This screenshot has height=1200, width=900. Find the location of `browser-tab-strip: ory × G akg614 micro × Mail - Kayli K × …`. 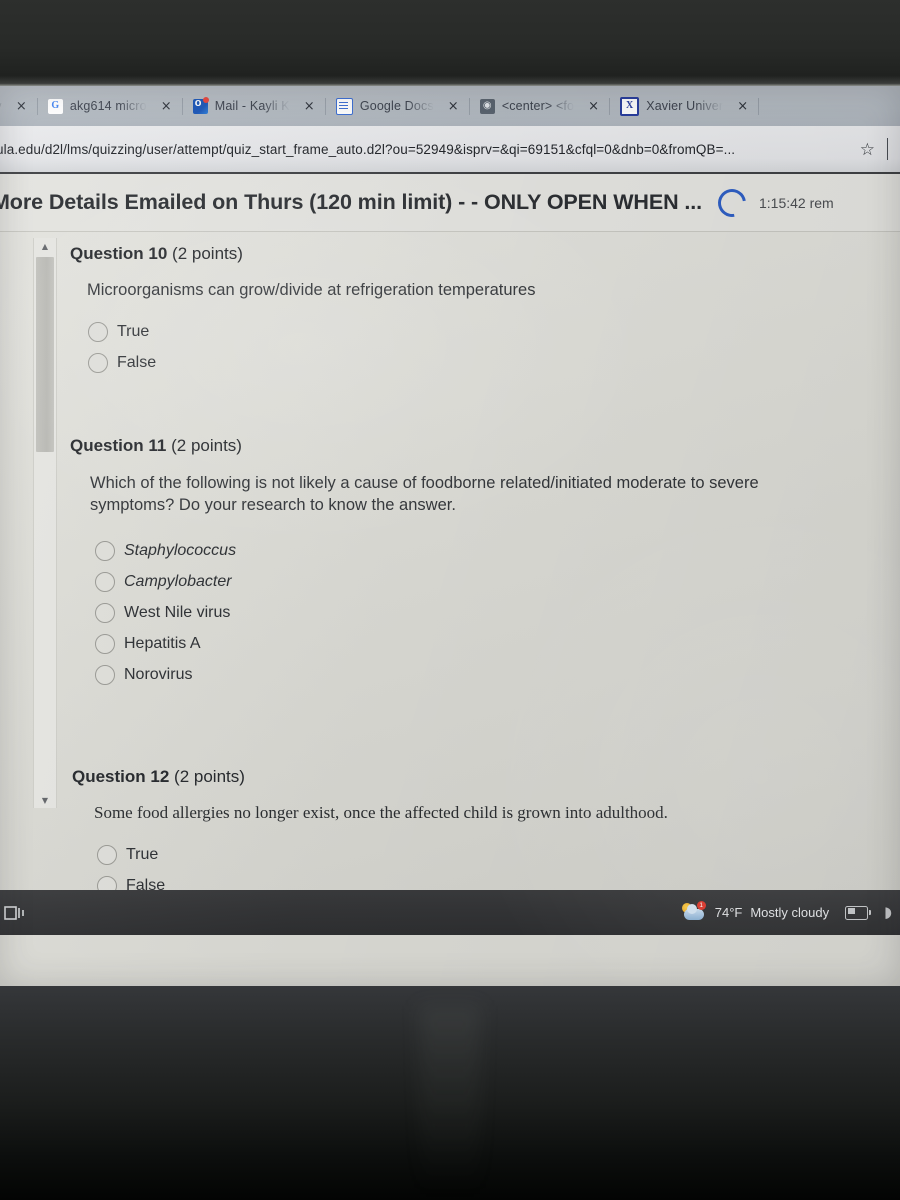

browser-tab-strip: ory × G akg614 micro × Mail - Kayli K × … is located at coordinates (450, 106).